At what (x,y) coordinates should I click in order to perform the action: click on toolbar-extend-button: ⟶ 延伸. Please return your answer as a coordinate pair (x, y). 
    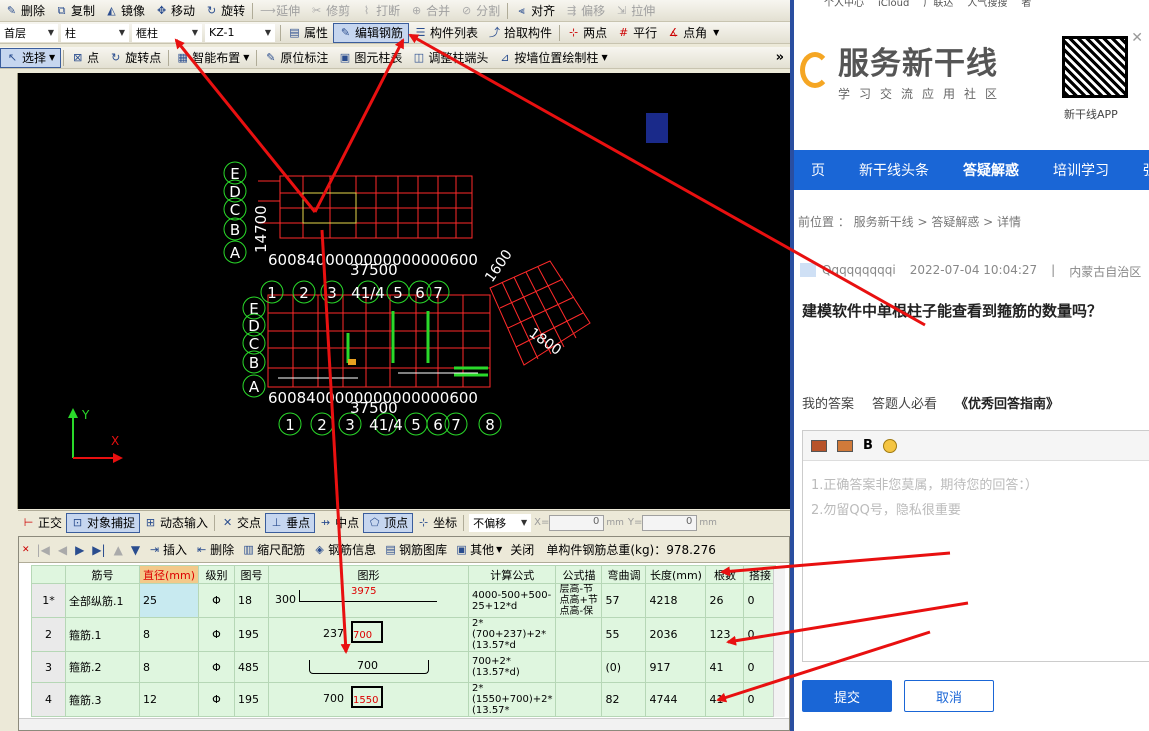
    Looking at the image, I should click on (280, 11).